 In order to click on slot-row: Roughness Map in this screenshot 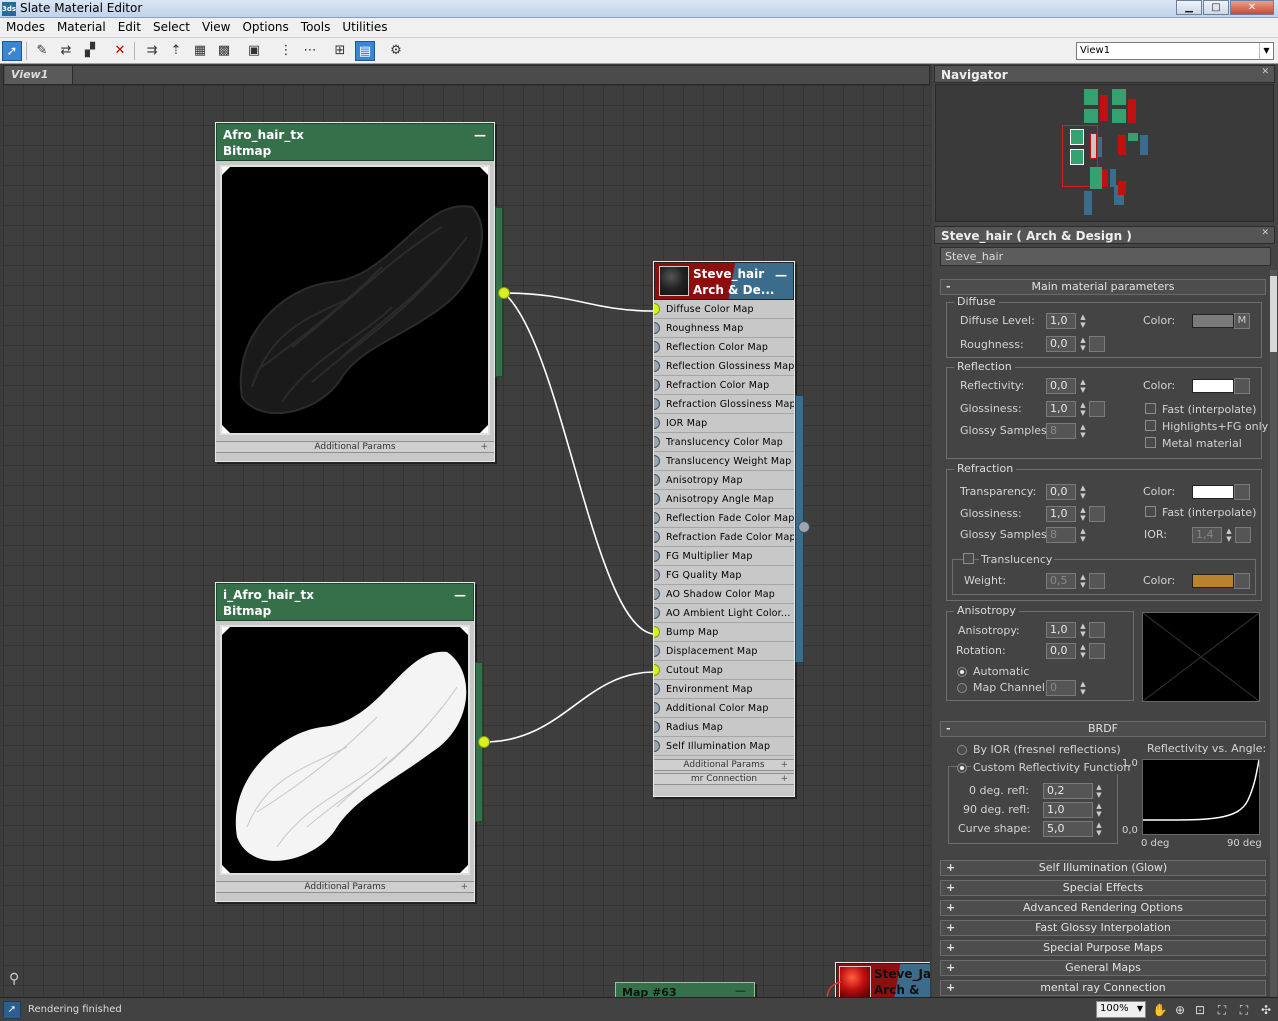, I will do `click(724, 328)`.